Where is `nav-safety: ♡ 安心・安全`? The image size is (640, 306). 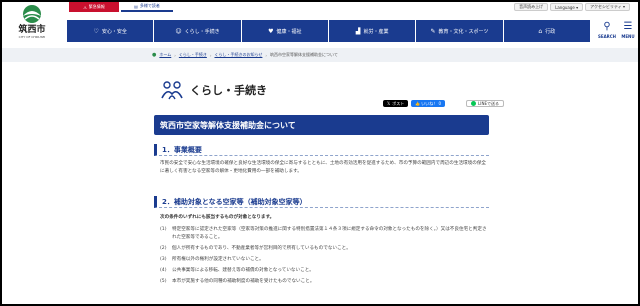 nav-safety: ♡ 安心・安全 is located at coordinates (110, 31).